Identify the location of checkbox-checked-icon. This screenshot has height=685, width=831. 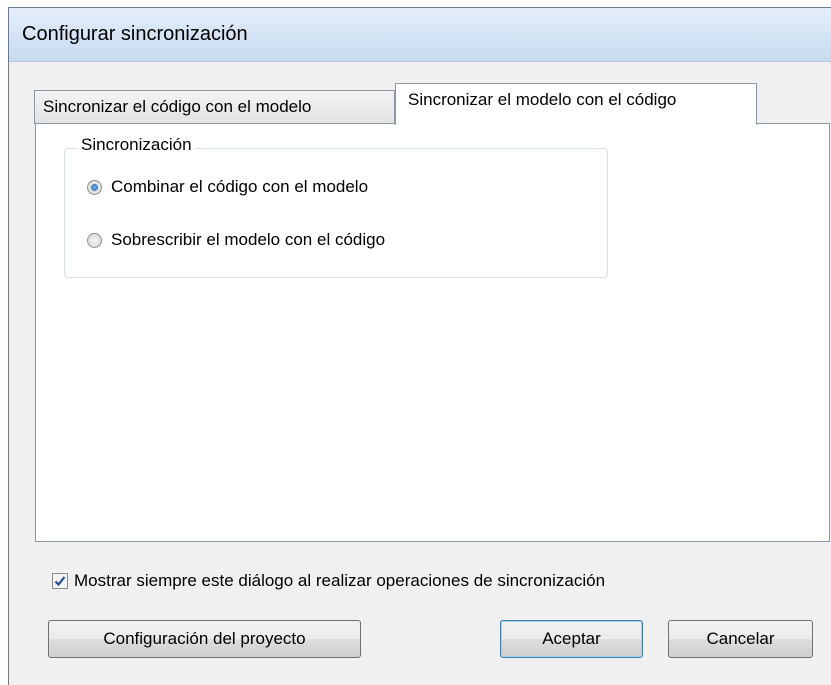
(60, 581).